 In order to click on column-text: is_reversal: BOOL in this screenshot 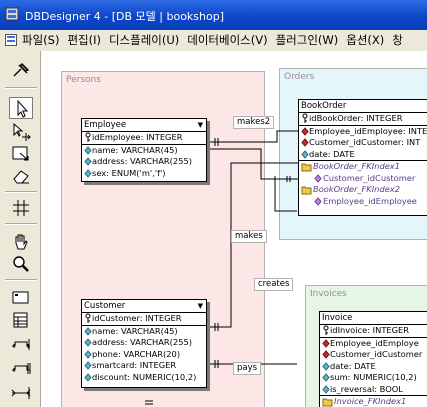, I will do `click(366, 388)`.